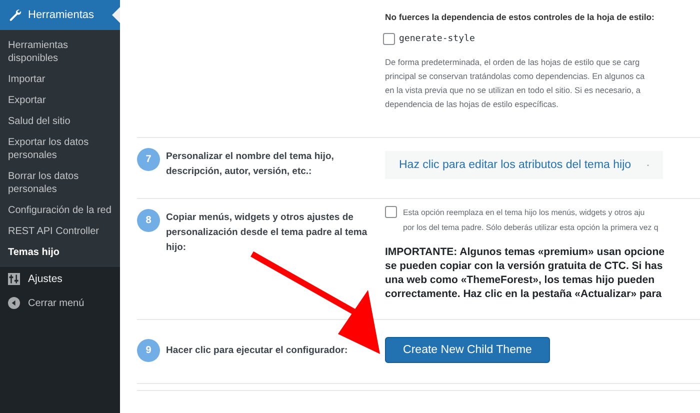  What do you see at coordinates (60, 121) in the screenshot?
I see `sidebar-item: Salud del sitio` at bounding box center [60, 121].